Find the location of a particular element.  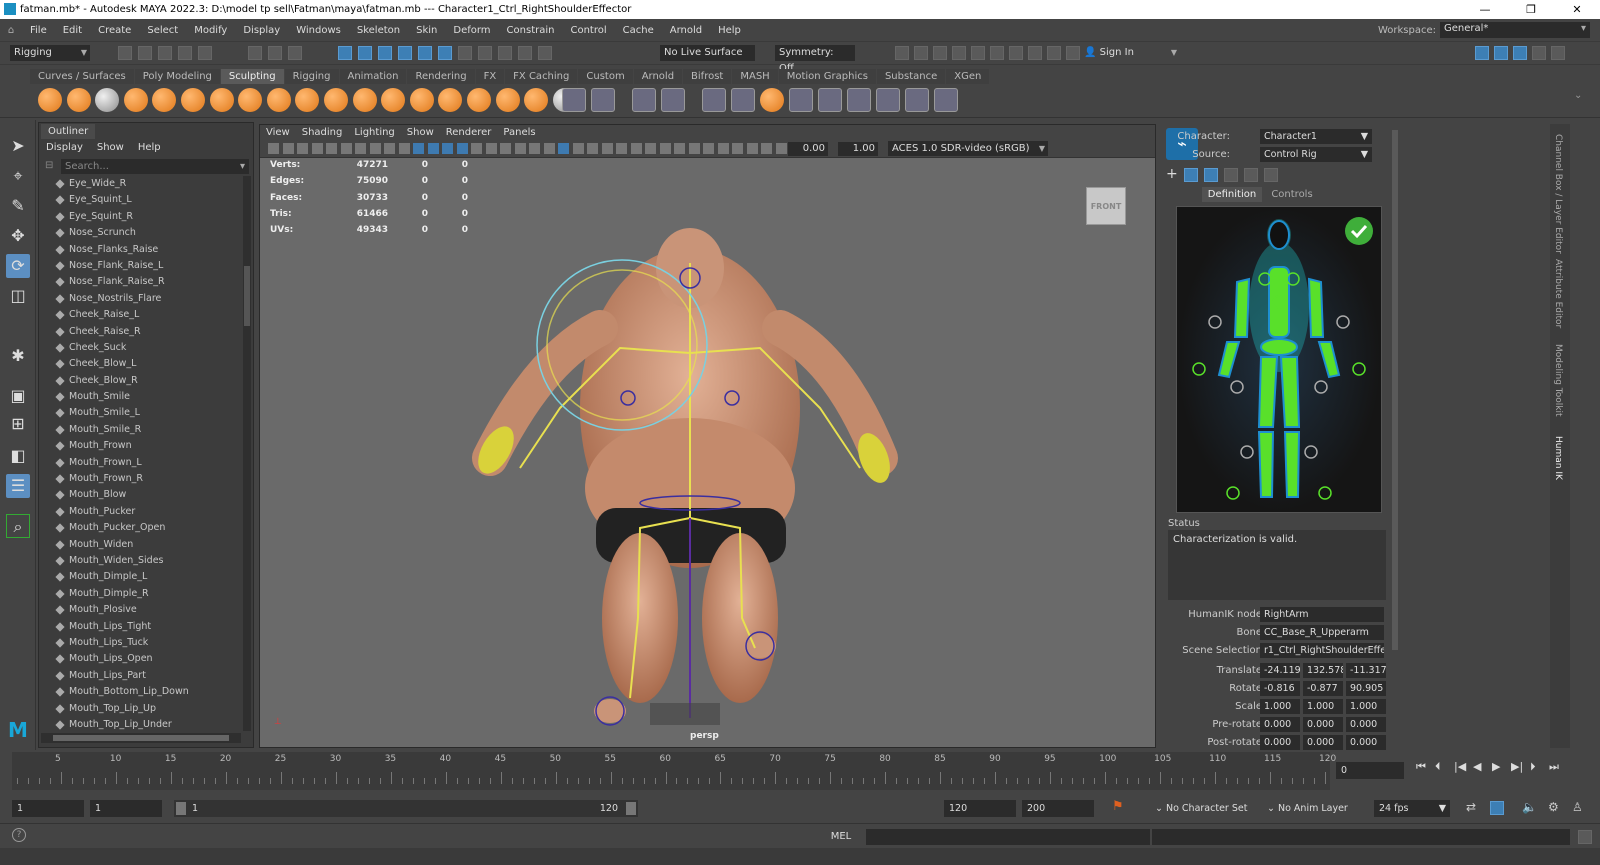

character-set-dropdown: ⌄ No Character Set is located at coordinates (1204, 808).